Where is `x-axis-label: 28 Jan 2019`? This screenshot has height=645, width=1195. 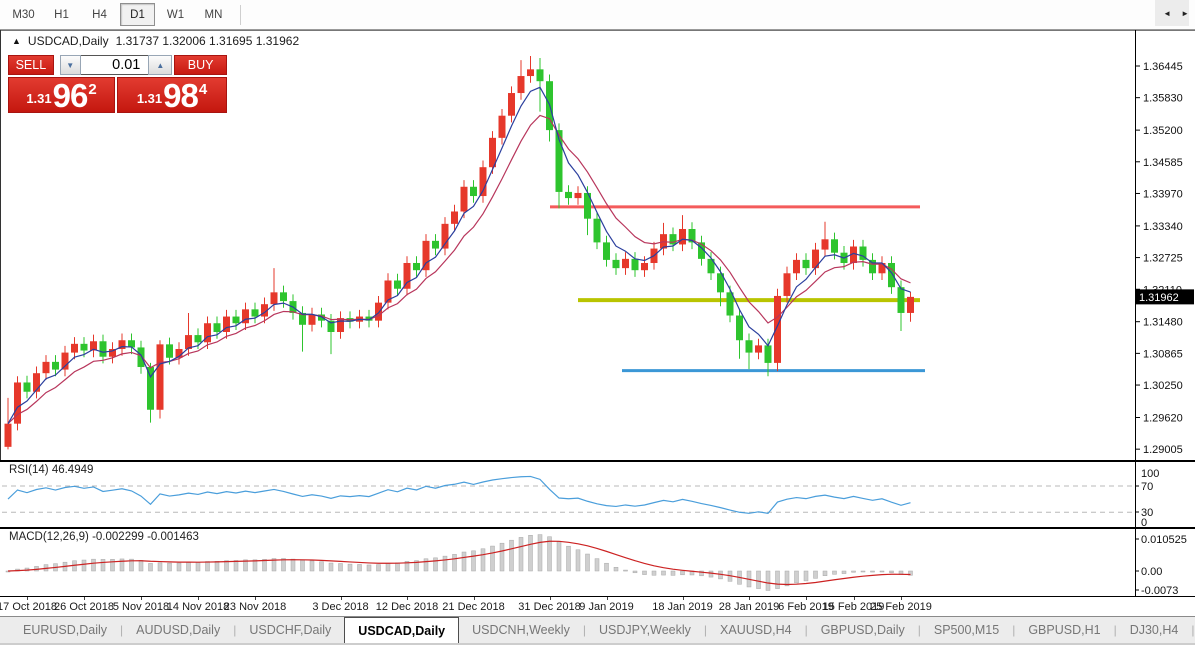
x-axis-label: 28 Jan 2019 is located at coordinates (749, 607).